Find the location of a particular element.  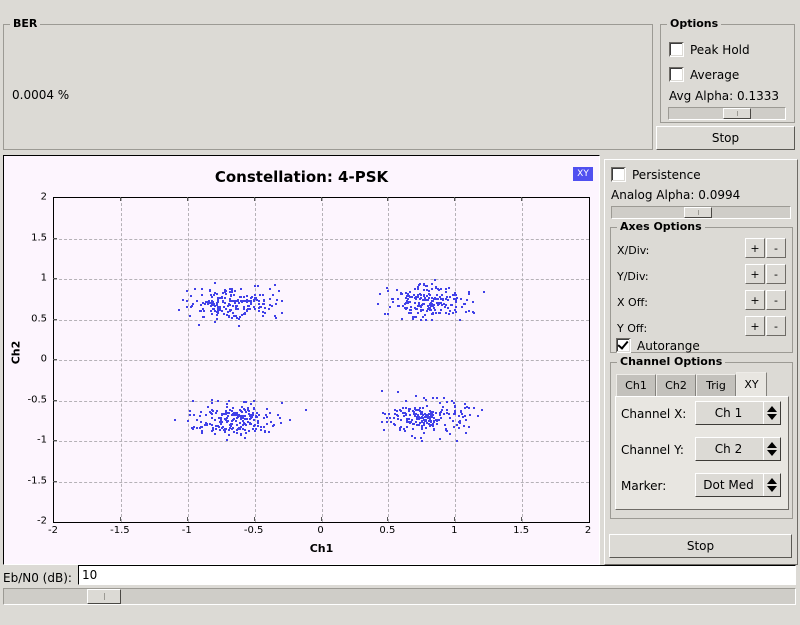

y-tick-label: -0.5 is located at coordinates (37, 399).